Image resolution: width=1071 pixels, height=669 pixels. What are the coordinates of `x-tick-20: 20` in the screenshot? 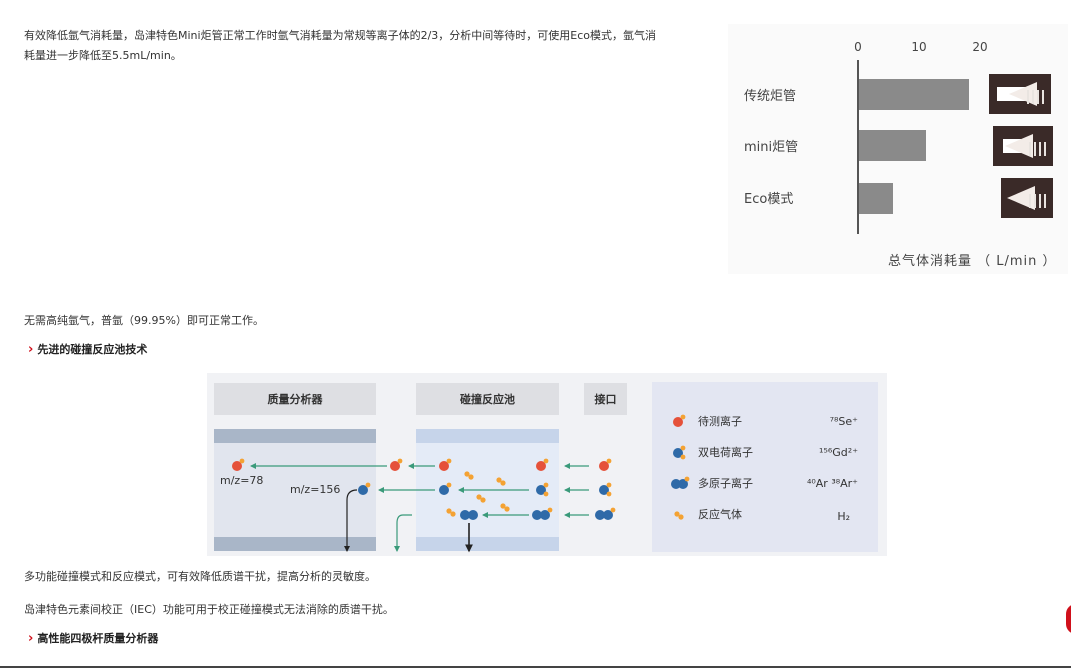 It's located at (980, 47).